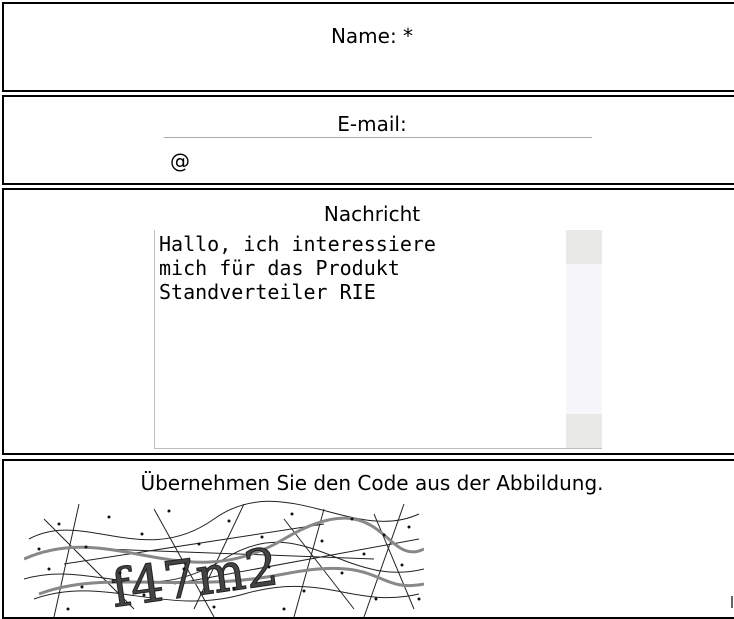  I want to click on email-field-box: E-mail:, so click(368, 140).